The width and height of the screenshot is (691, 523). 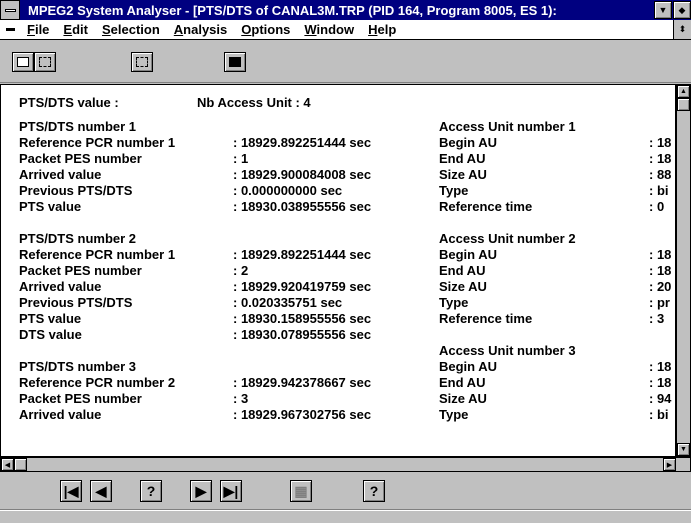 What do you see at coordinates (38, 29) in the screenshot?
I see `menu-file: File` at bounding box center [38, 29].